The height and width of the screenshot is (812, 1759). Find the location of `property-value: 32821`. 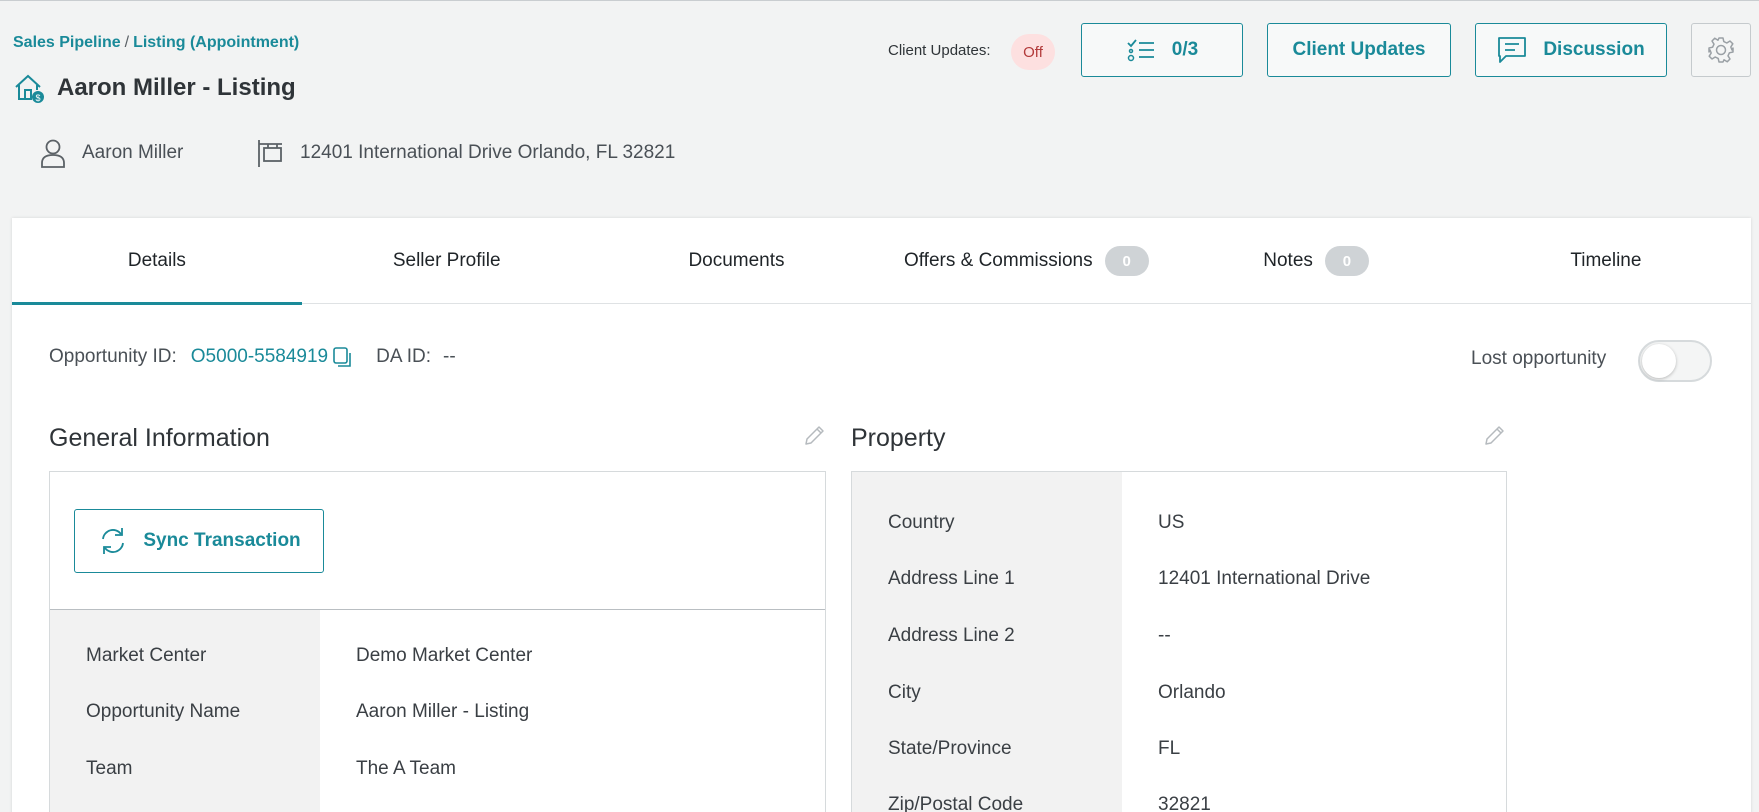

property-value: 32821 is located at coordinates (1184, 803).